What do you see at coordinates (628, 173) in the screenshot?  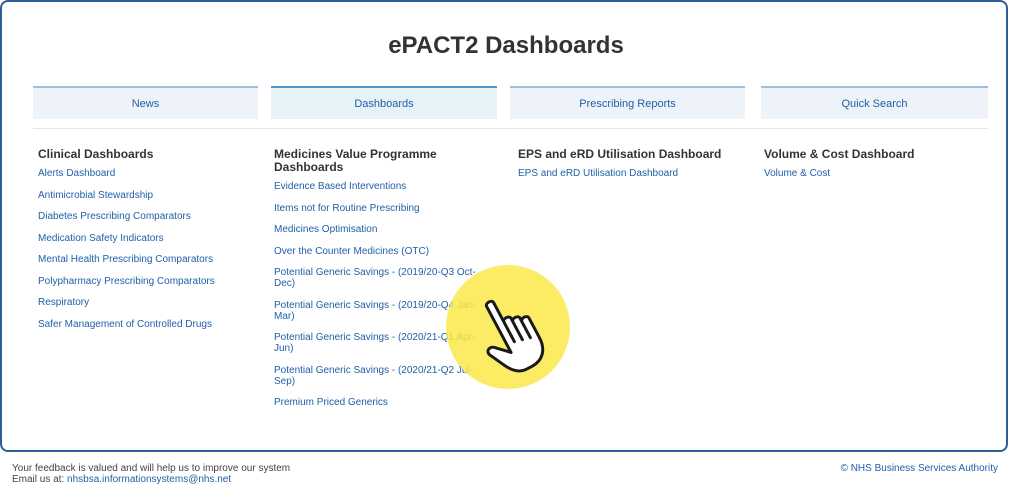 I see `link-eps-erd-utilisation-dashboard: EPS and eRD Utilisation Dashboard` at bounding box center [628, 173].